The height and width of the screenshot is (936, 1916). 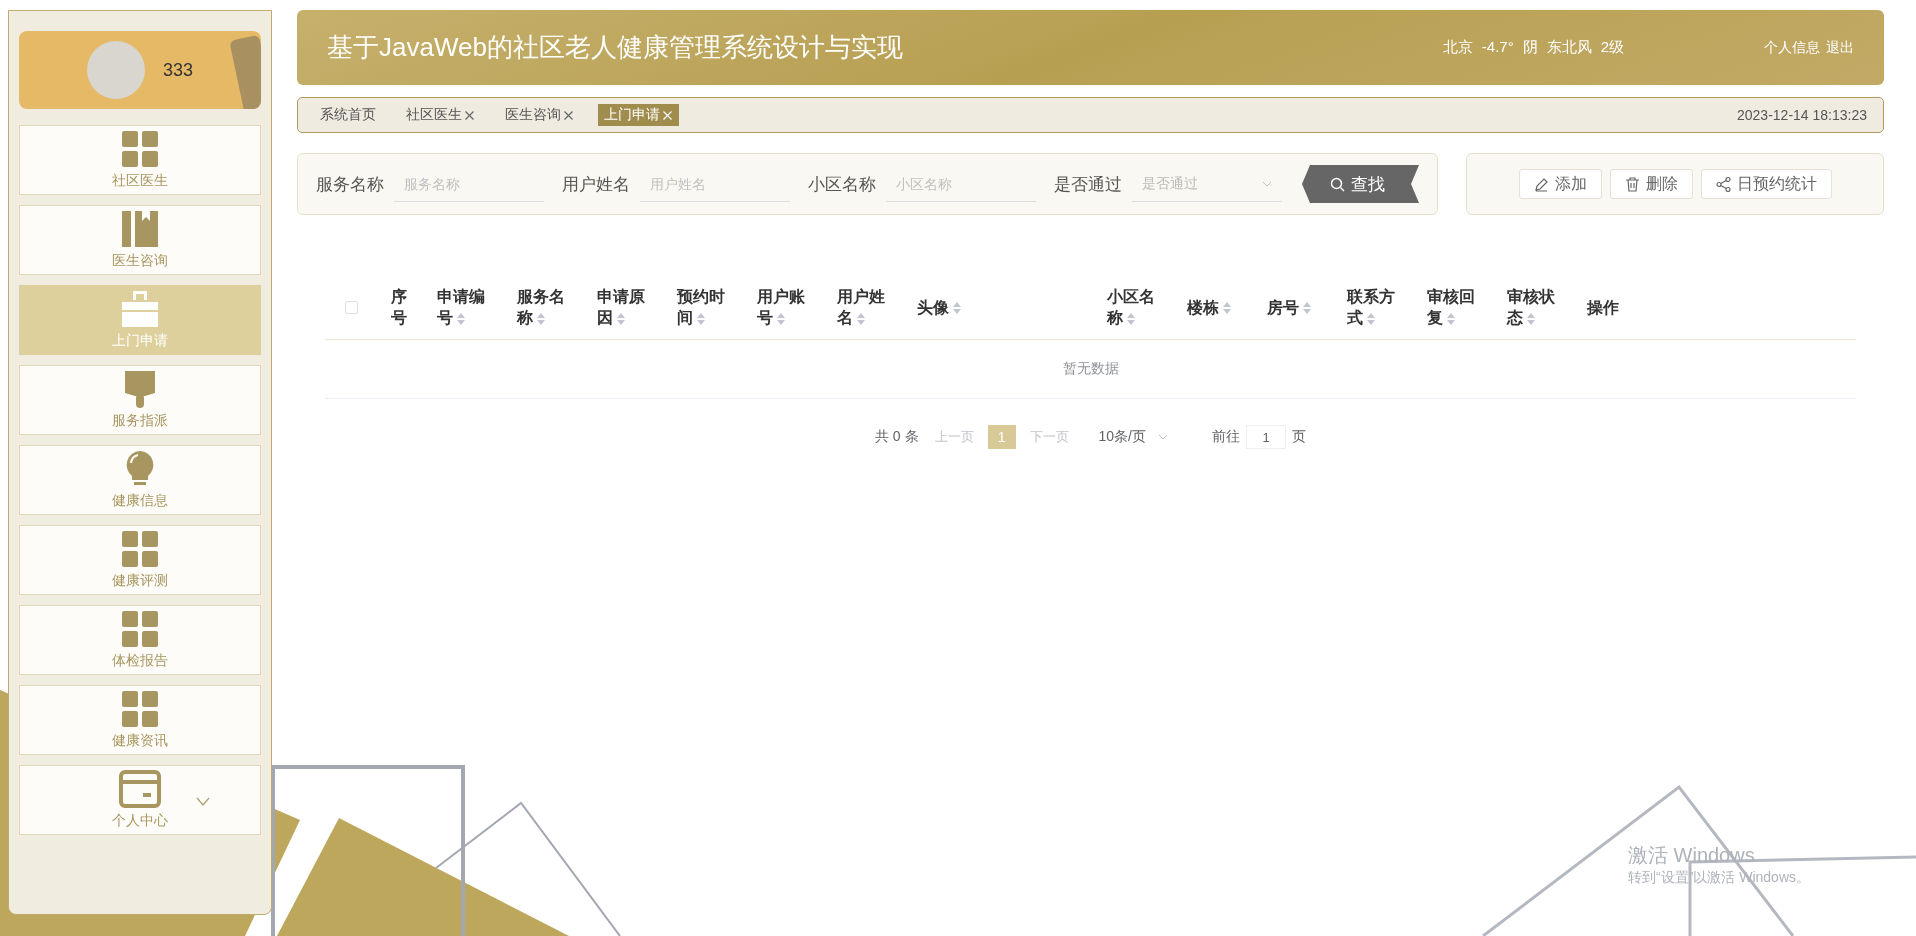 What do you see at coordinates (1497, 47) in the screenshot?
I see `weather-text: -4.7°` at bounding box center [1497, 47].